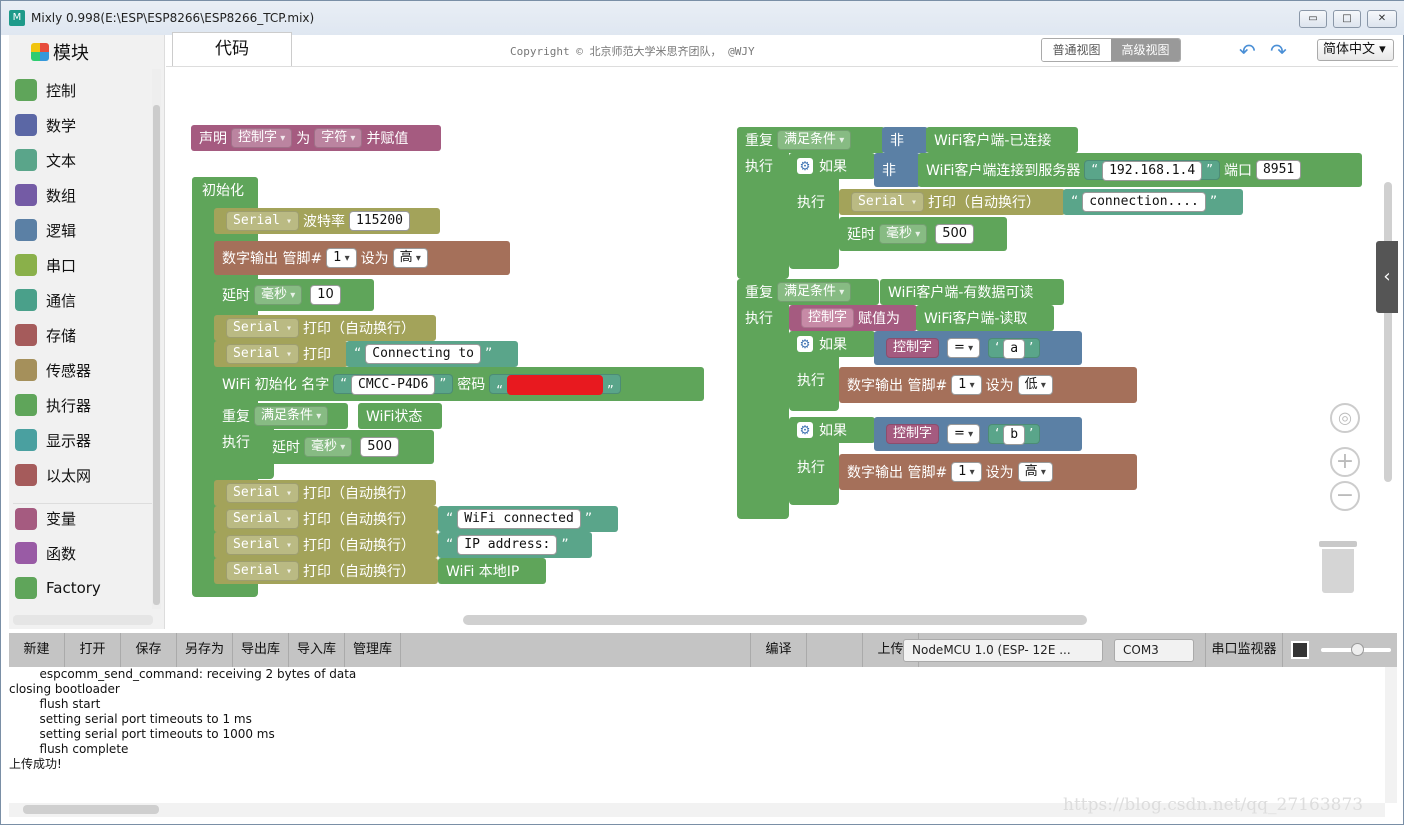 The height and width of the screenshot is (825, 1404). What do you see at coordinates (507, 545) in the screenshot?
I see `text-input: IP address:` at bounding box center [507, 545].